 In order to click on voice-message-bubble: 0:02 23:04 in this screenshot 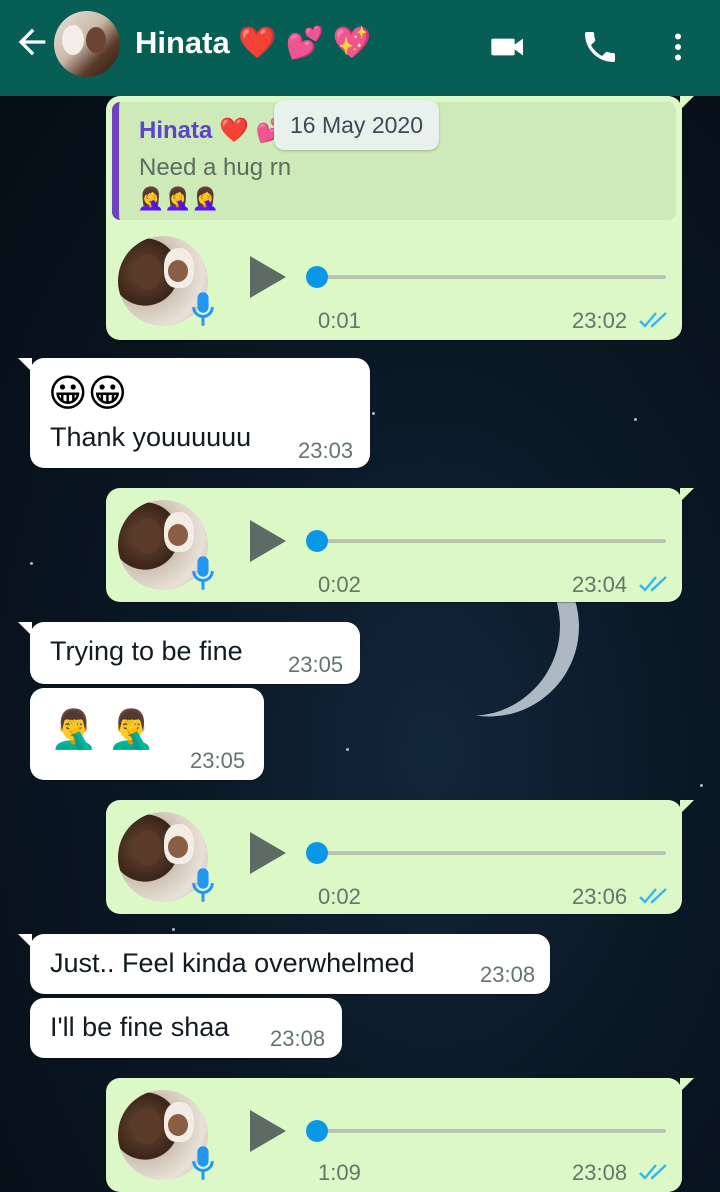, I will do `click(400, 545)`.